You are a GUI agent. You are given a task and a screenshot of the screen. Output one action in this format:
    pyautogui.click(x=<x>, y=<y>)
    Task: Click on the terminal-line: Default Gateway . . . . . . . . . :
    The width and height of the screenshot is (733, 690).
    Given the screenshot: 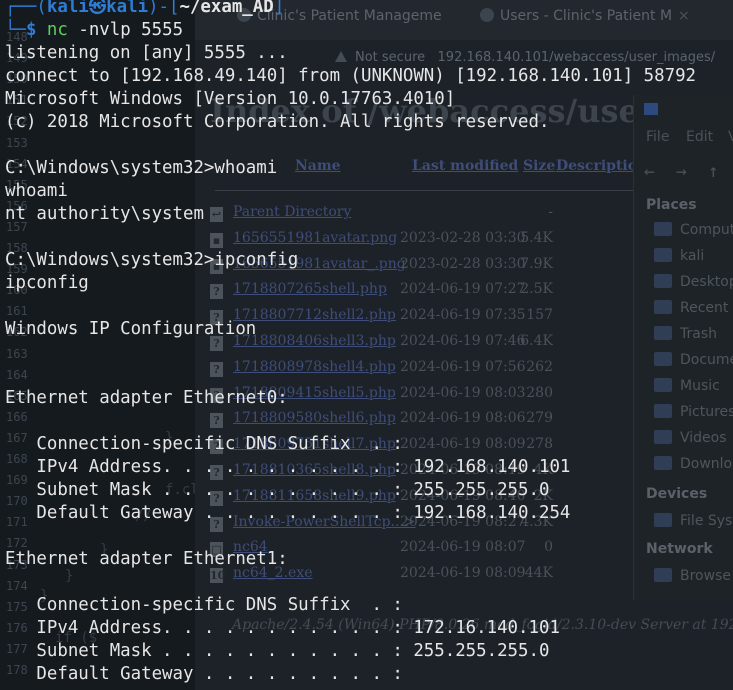 What is the action you would take?
    pyautogui.click(x=204, y=674)
    